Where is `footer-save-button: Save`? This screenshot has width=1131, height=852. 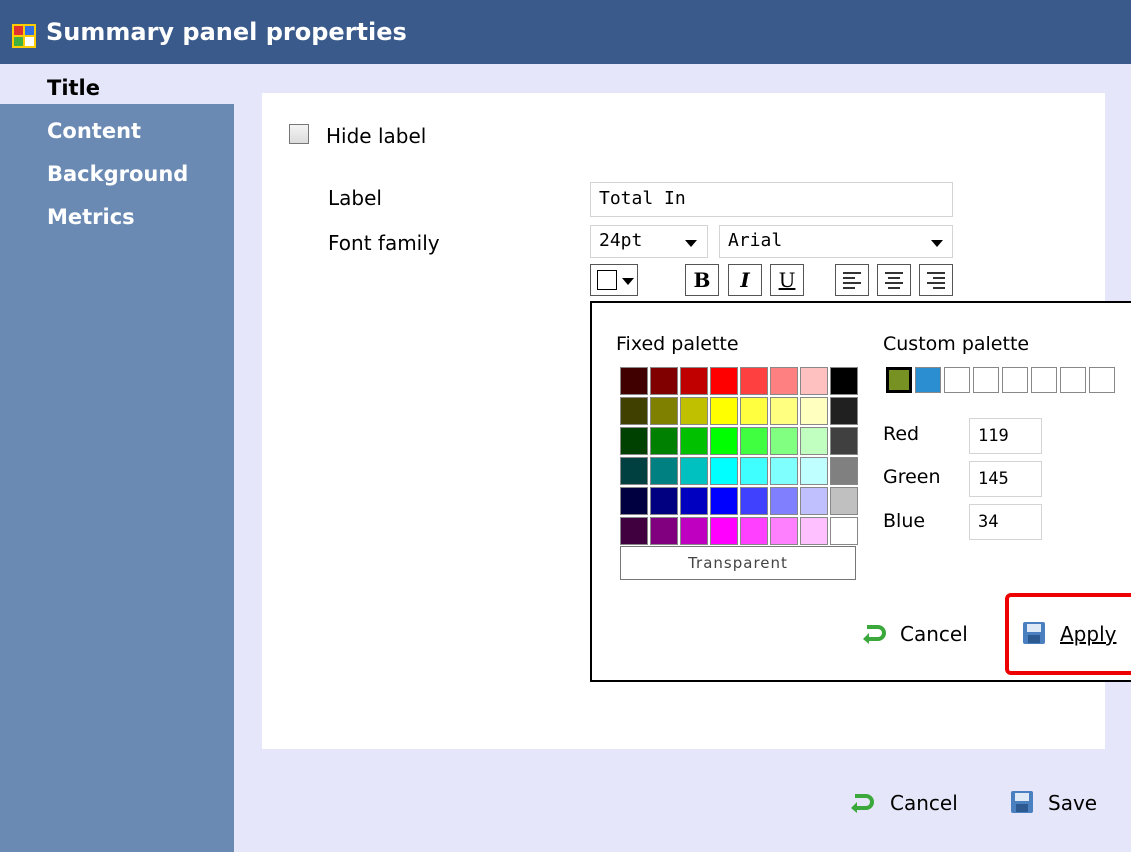 footer-save-button: Save is located at coordinates (1053, 803).